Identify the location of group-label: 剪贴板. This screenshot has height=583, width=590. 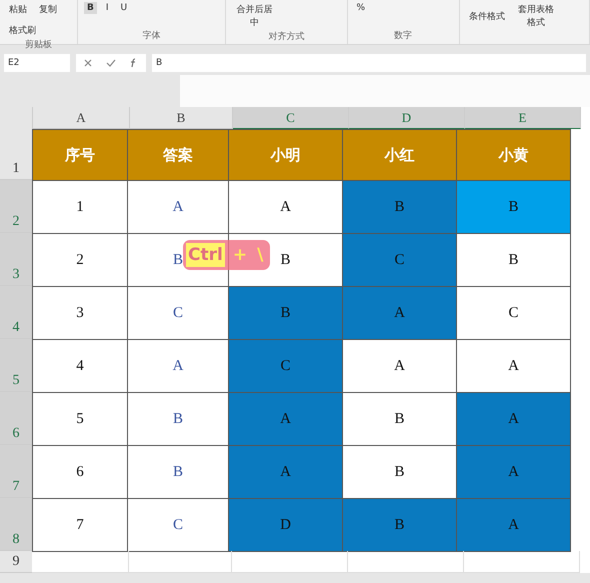
(38, 44).